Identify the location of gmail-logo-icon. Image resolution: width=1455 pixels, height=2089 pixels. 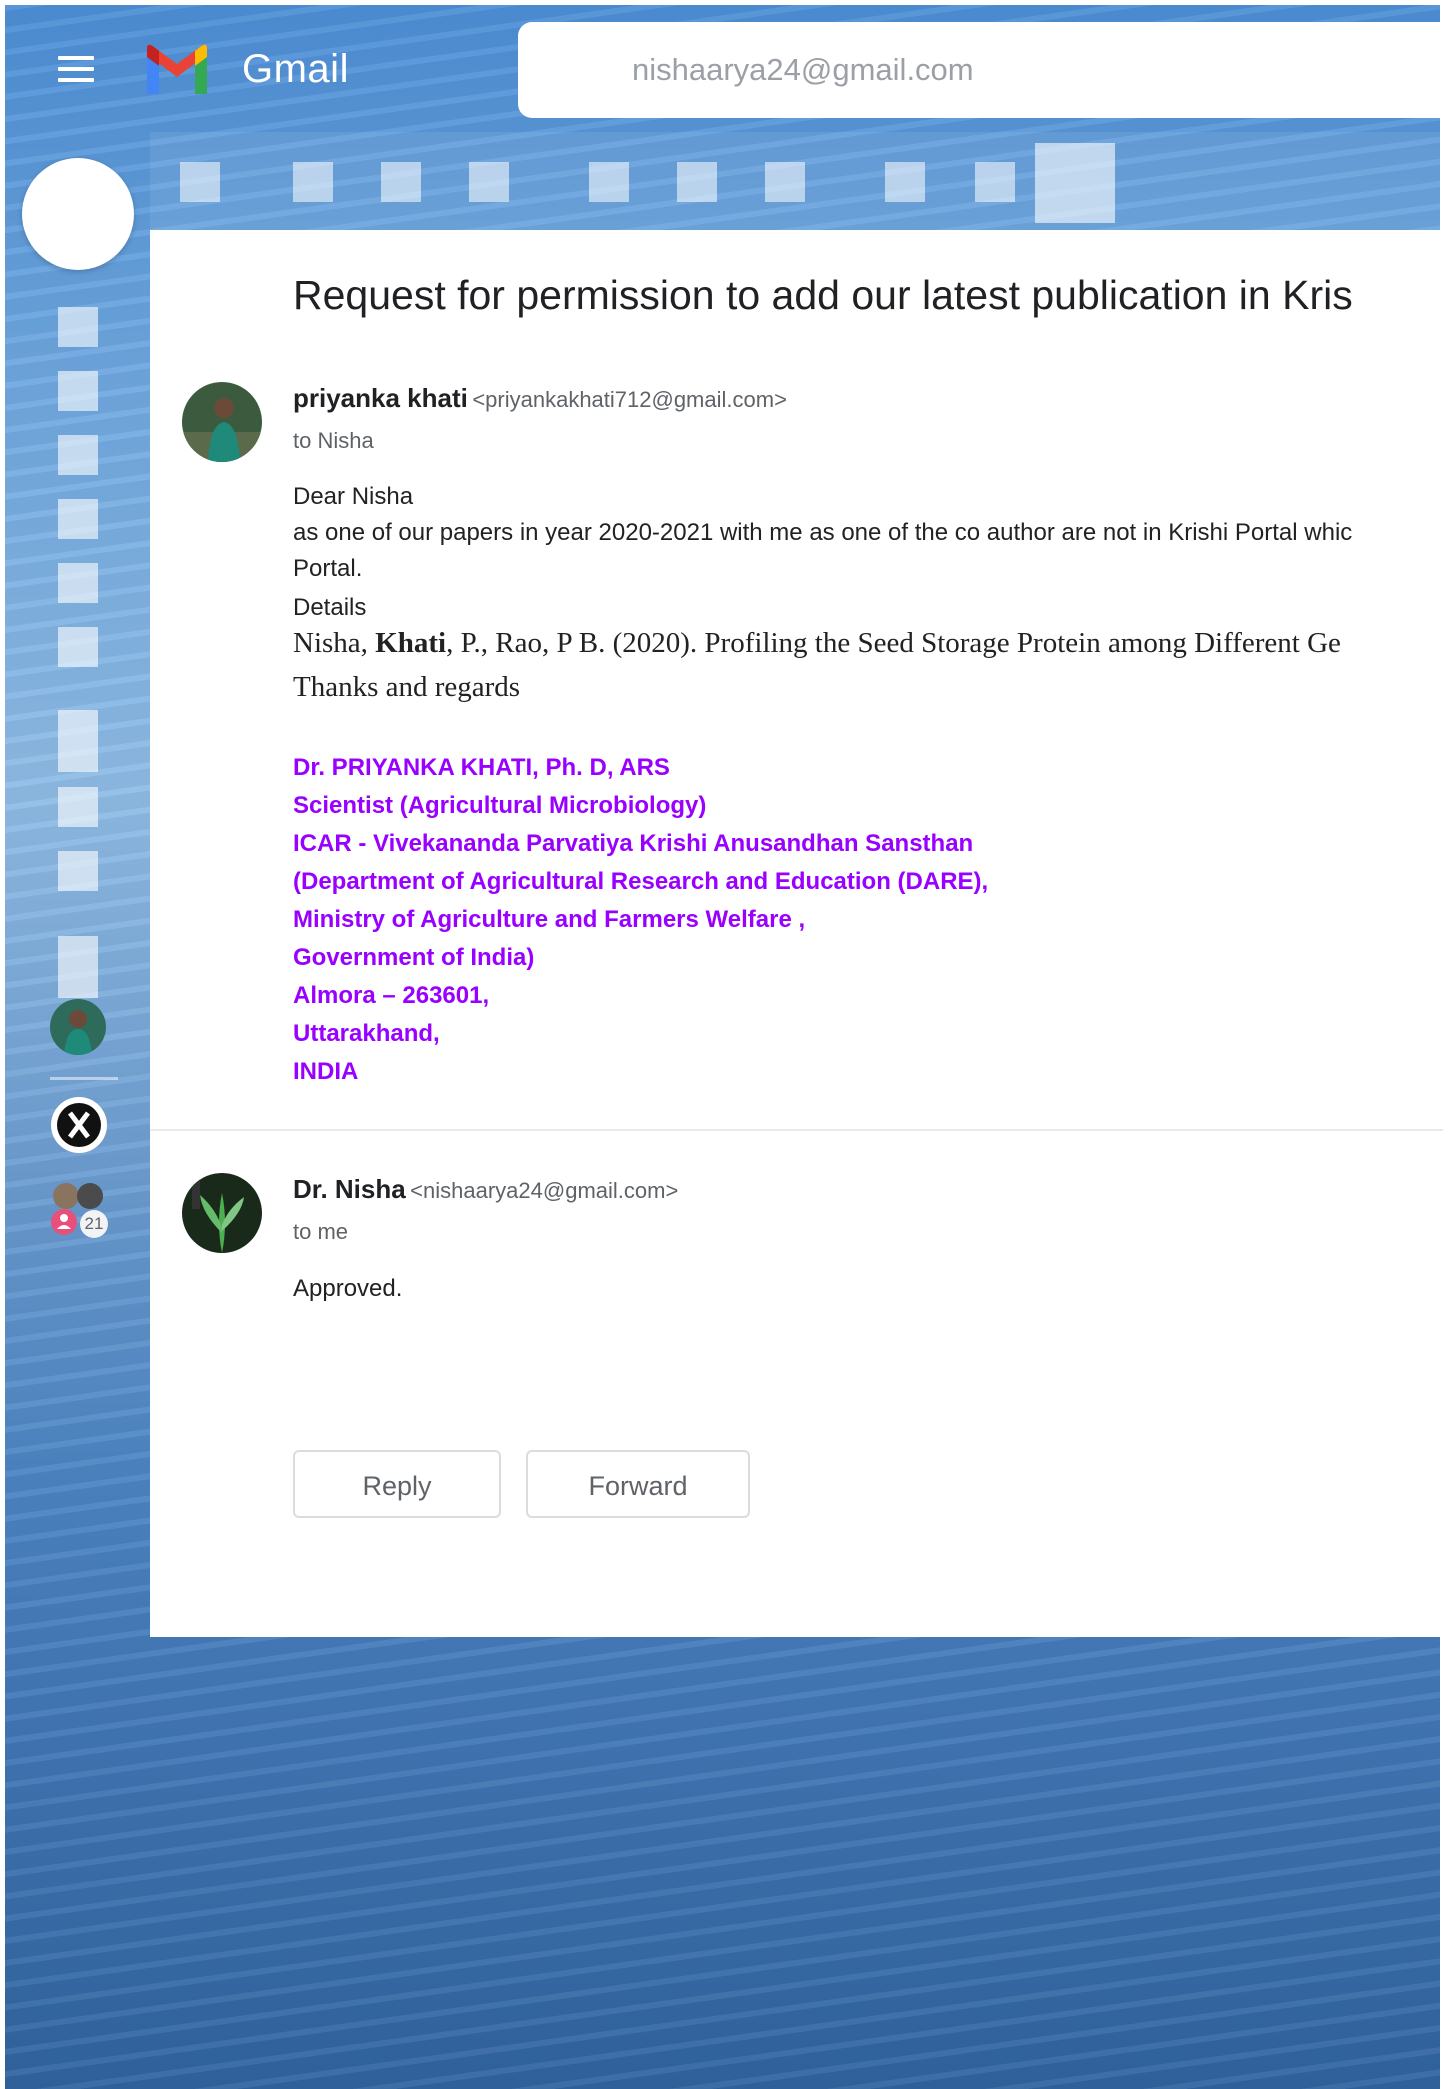
(177, 69).